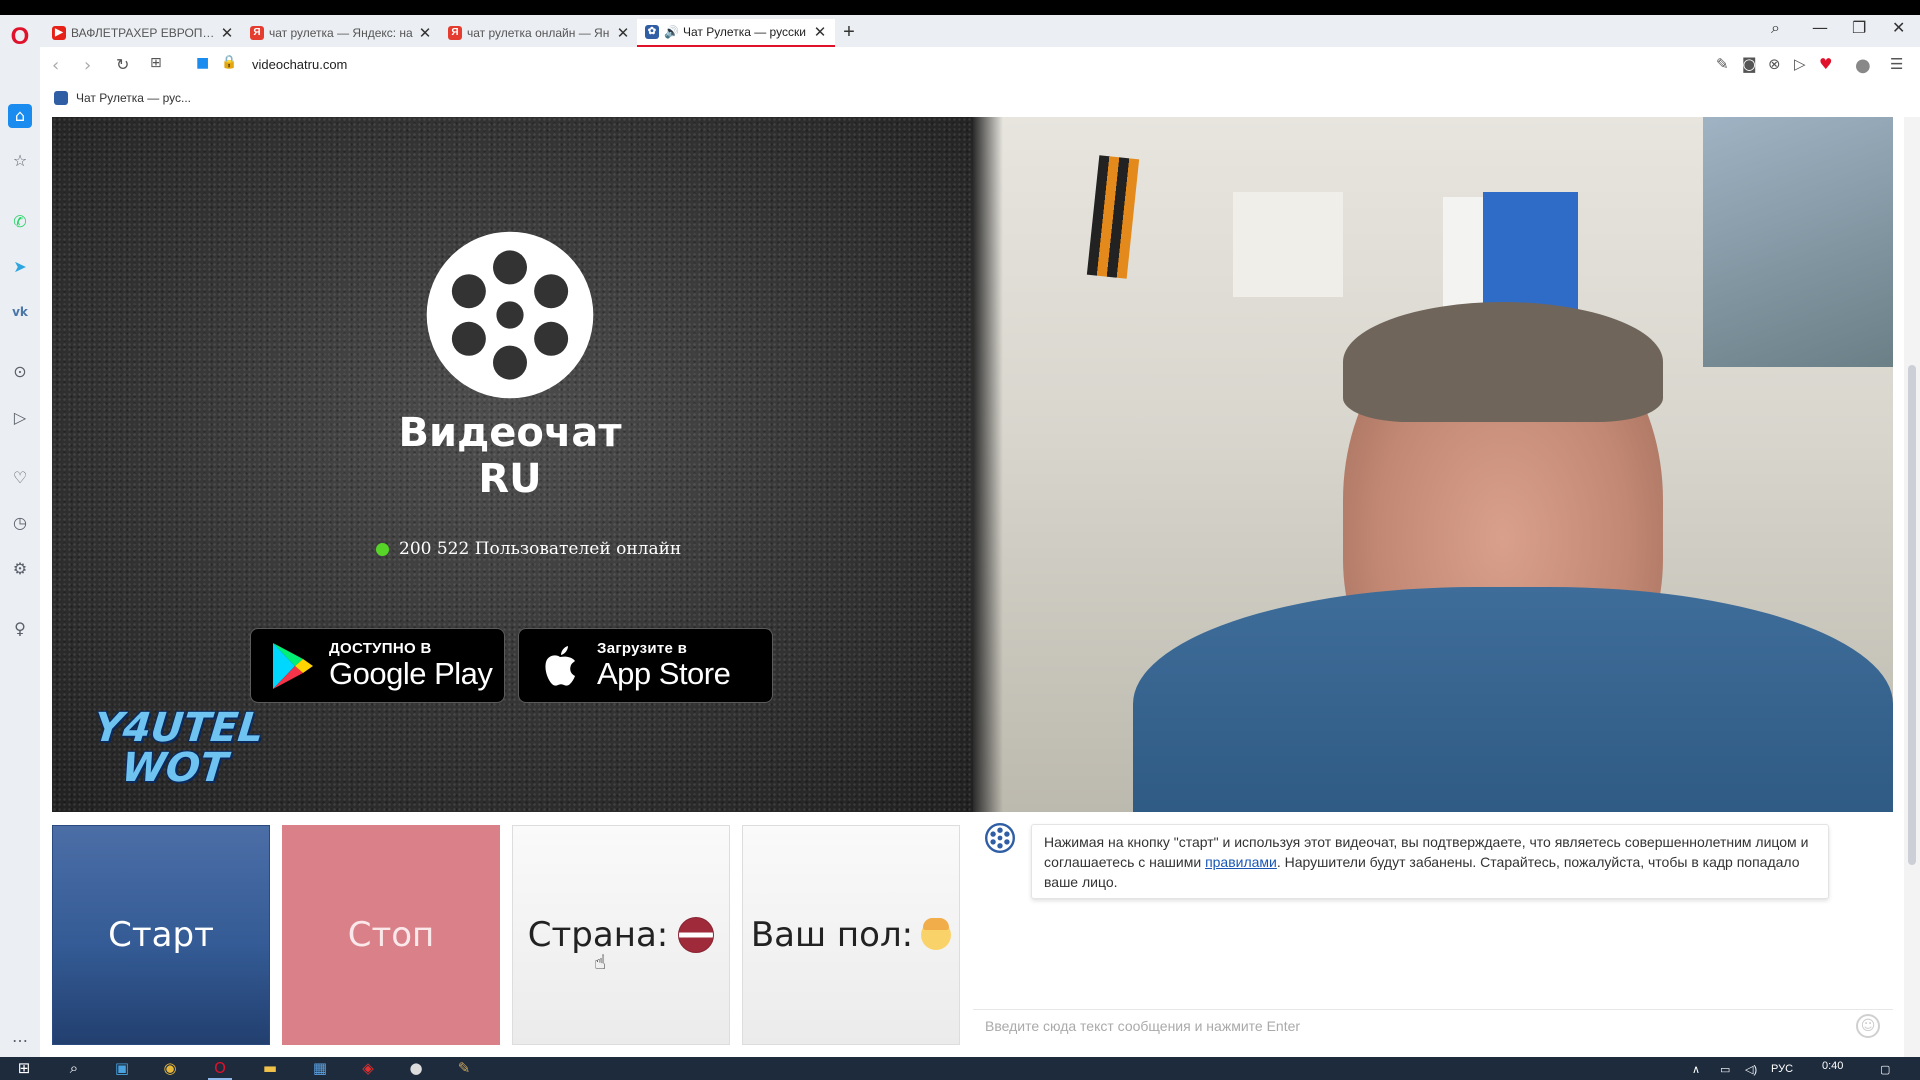 Image resolution: width=1920 pixels, height=1080 pixels. What do you see at coordinates (539, 33) in the screenshot?
I see `tab-yandex-2: Я чат рулетка онлайн — Ян ✕` at bounding box center [539, 33].